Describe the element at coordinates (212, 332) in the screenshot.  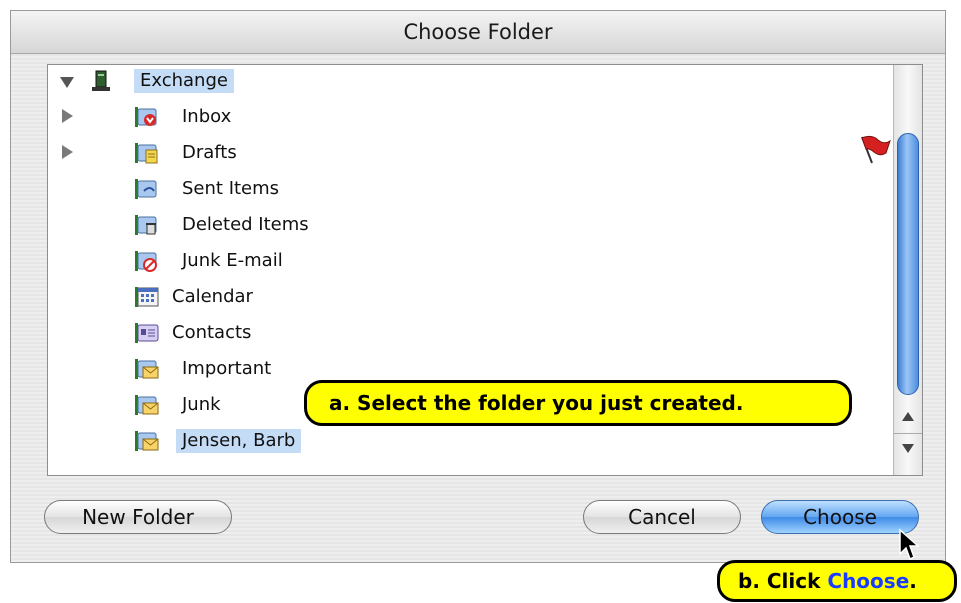
I see `folder-label-contacts: Contacts` at that location.